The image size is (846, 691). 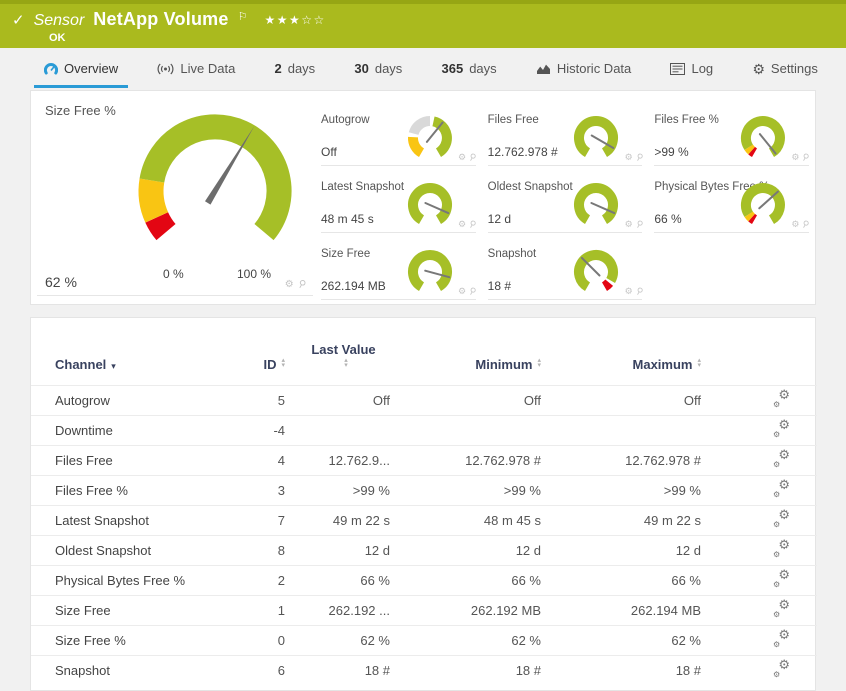 I want to click on channel-last-value: 49 m 22 s, so click(x=343, y=520).